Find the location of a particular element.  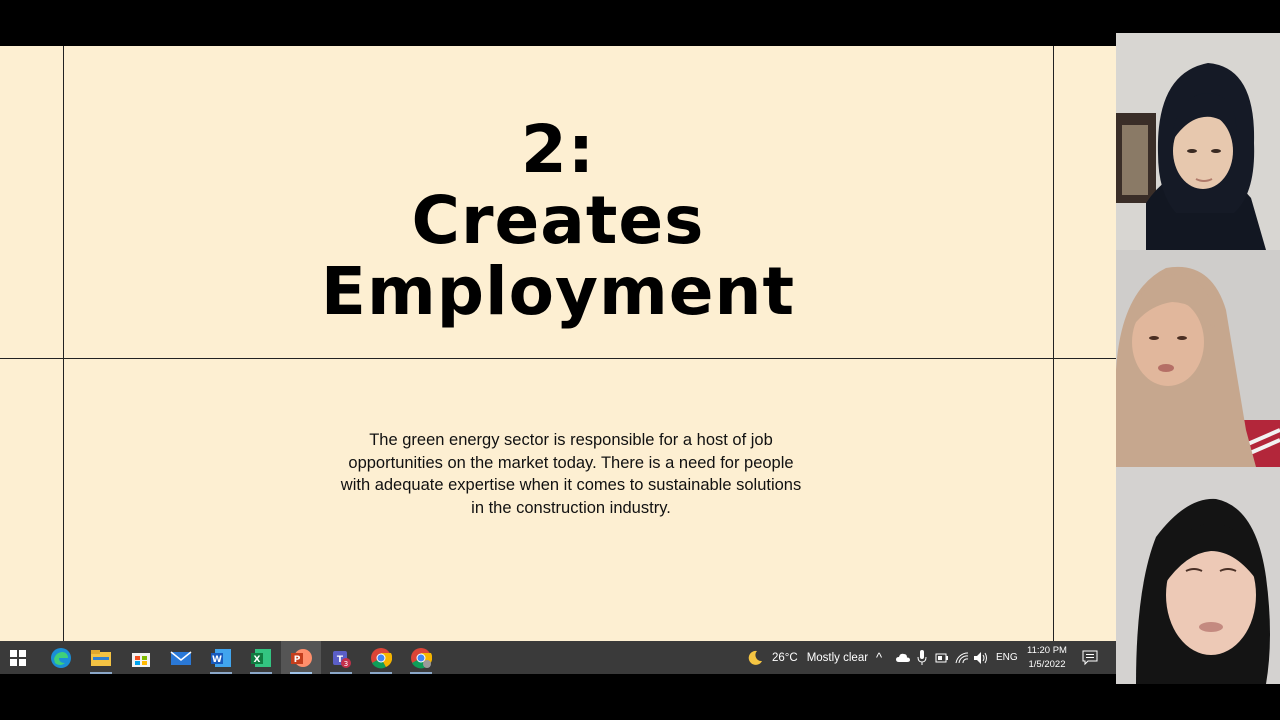

microphone-icon is located at coordinates (922, 658).